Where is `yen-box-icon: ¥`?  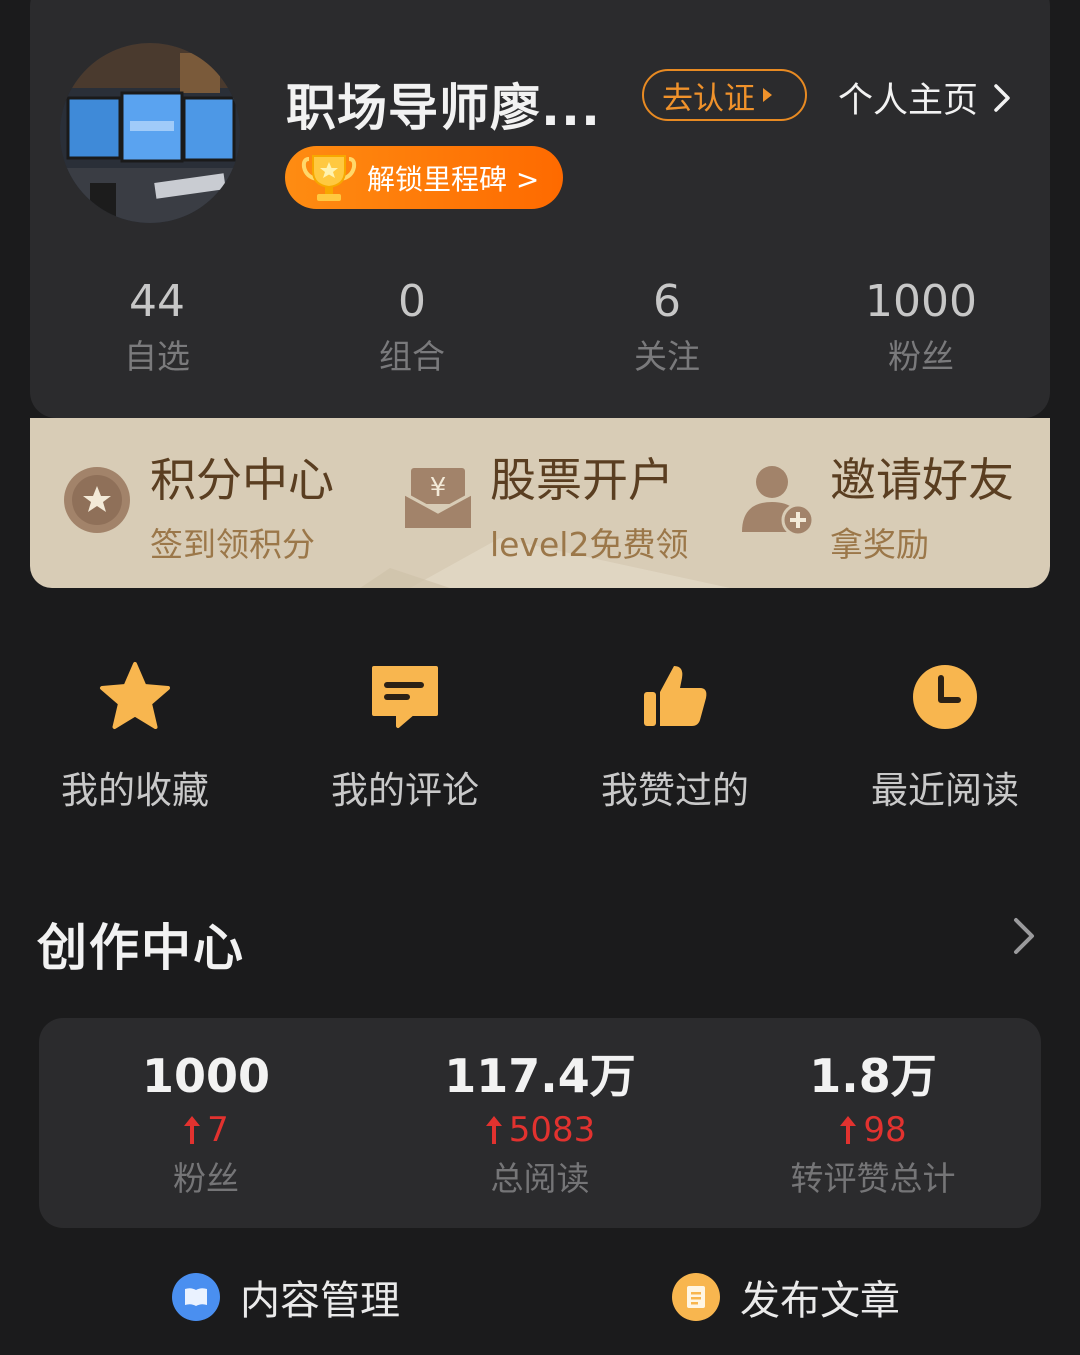
yen-box-icon: ¥ is located at coordinates (438, 498).